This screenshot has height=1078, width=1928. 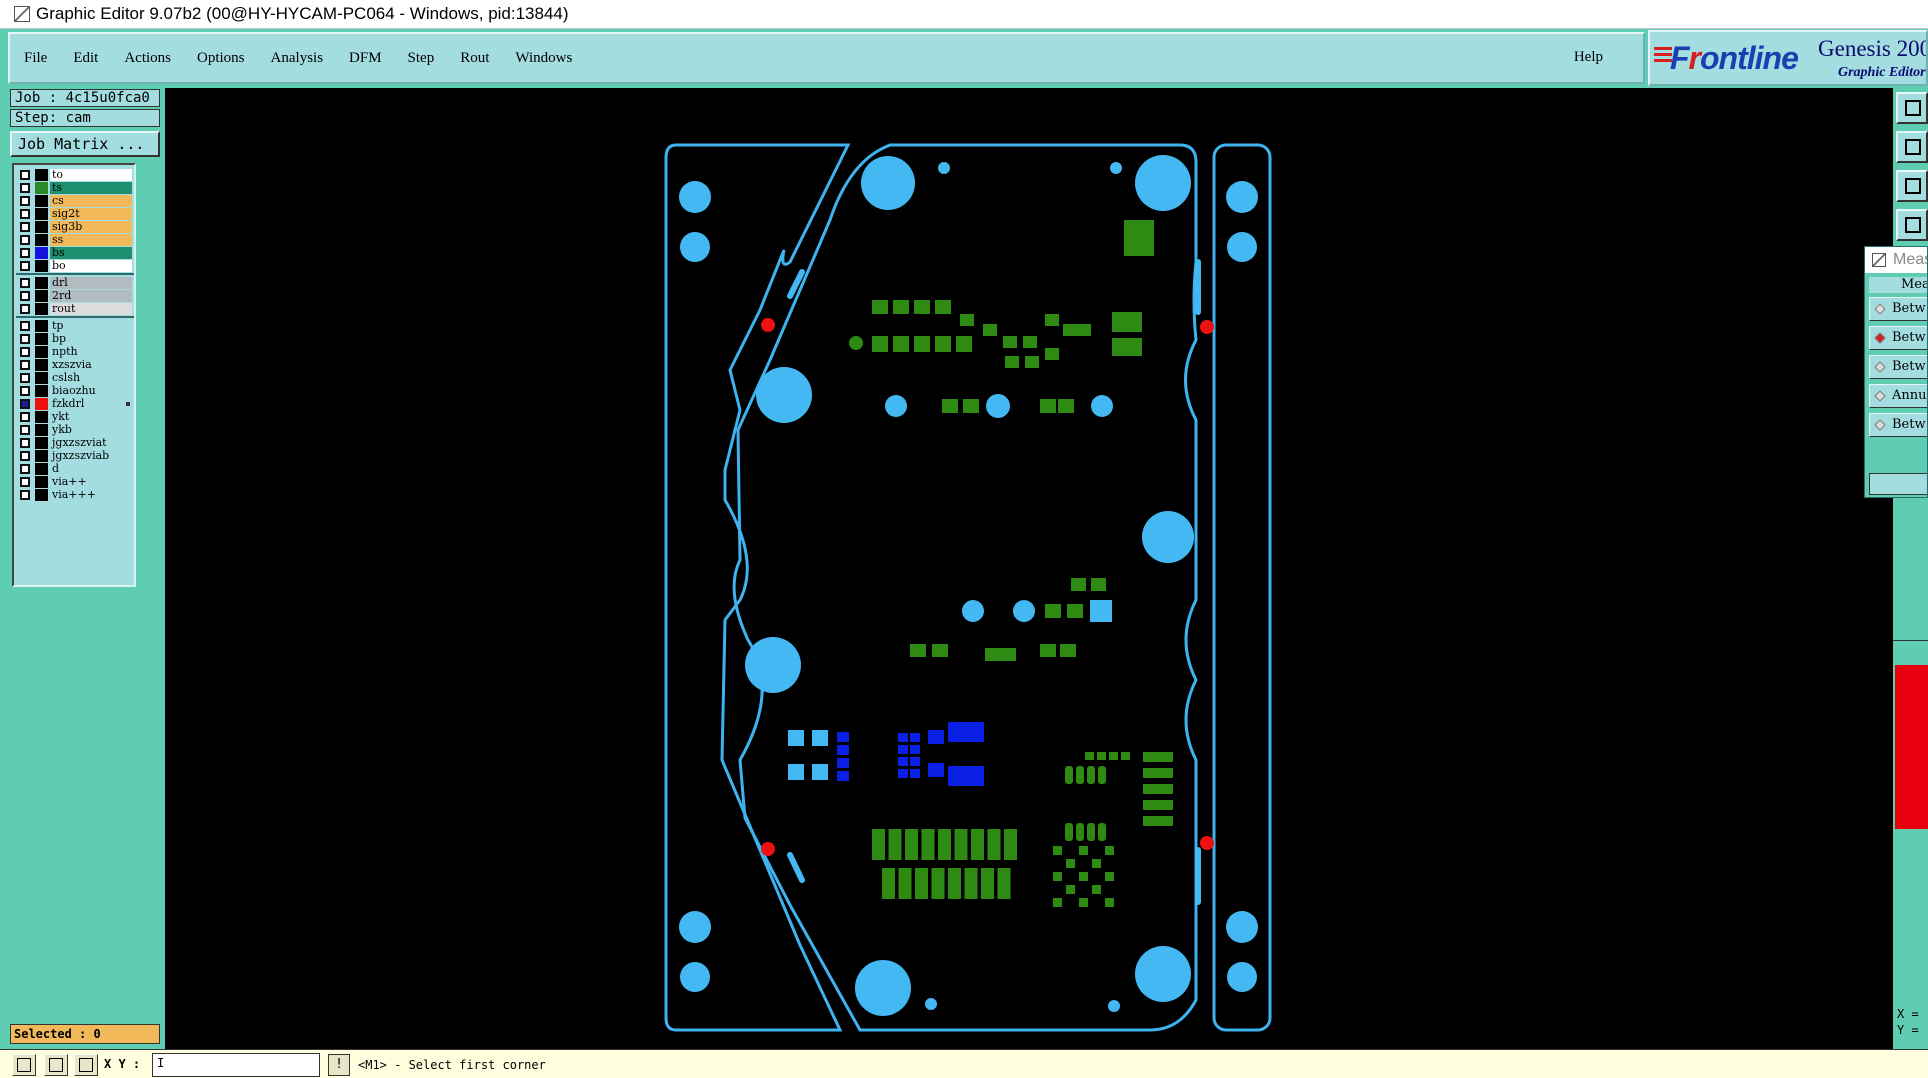 What do you see at coordinates (91, 240) in the screenshot?
I see `layer-name: ss` at bounding box center [91, 240].